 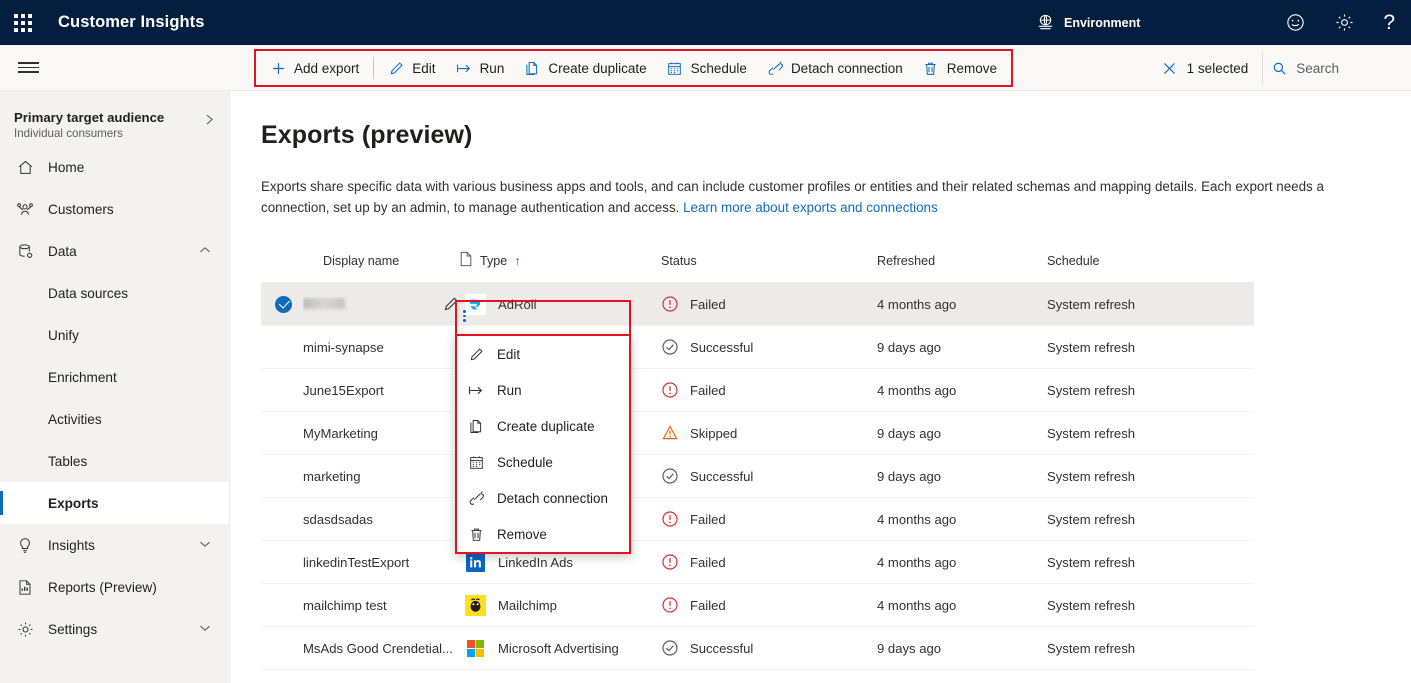 What do you see at coordinates (327, 68) in the screenshot?
I see `add-export-label: Add export` at bounding box center [327, 68].